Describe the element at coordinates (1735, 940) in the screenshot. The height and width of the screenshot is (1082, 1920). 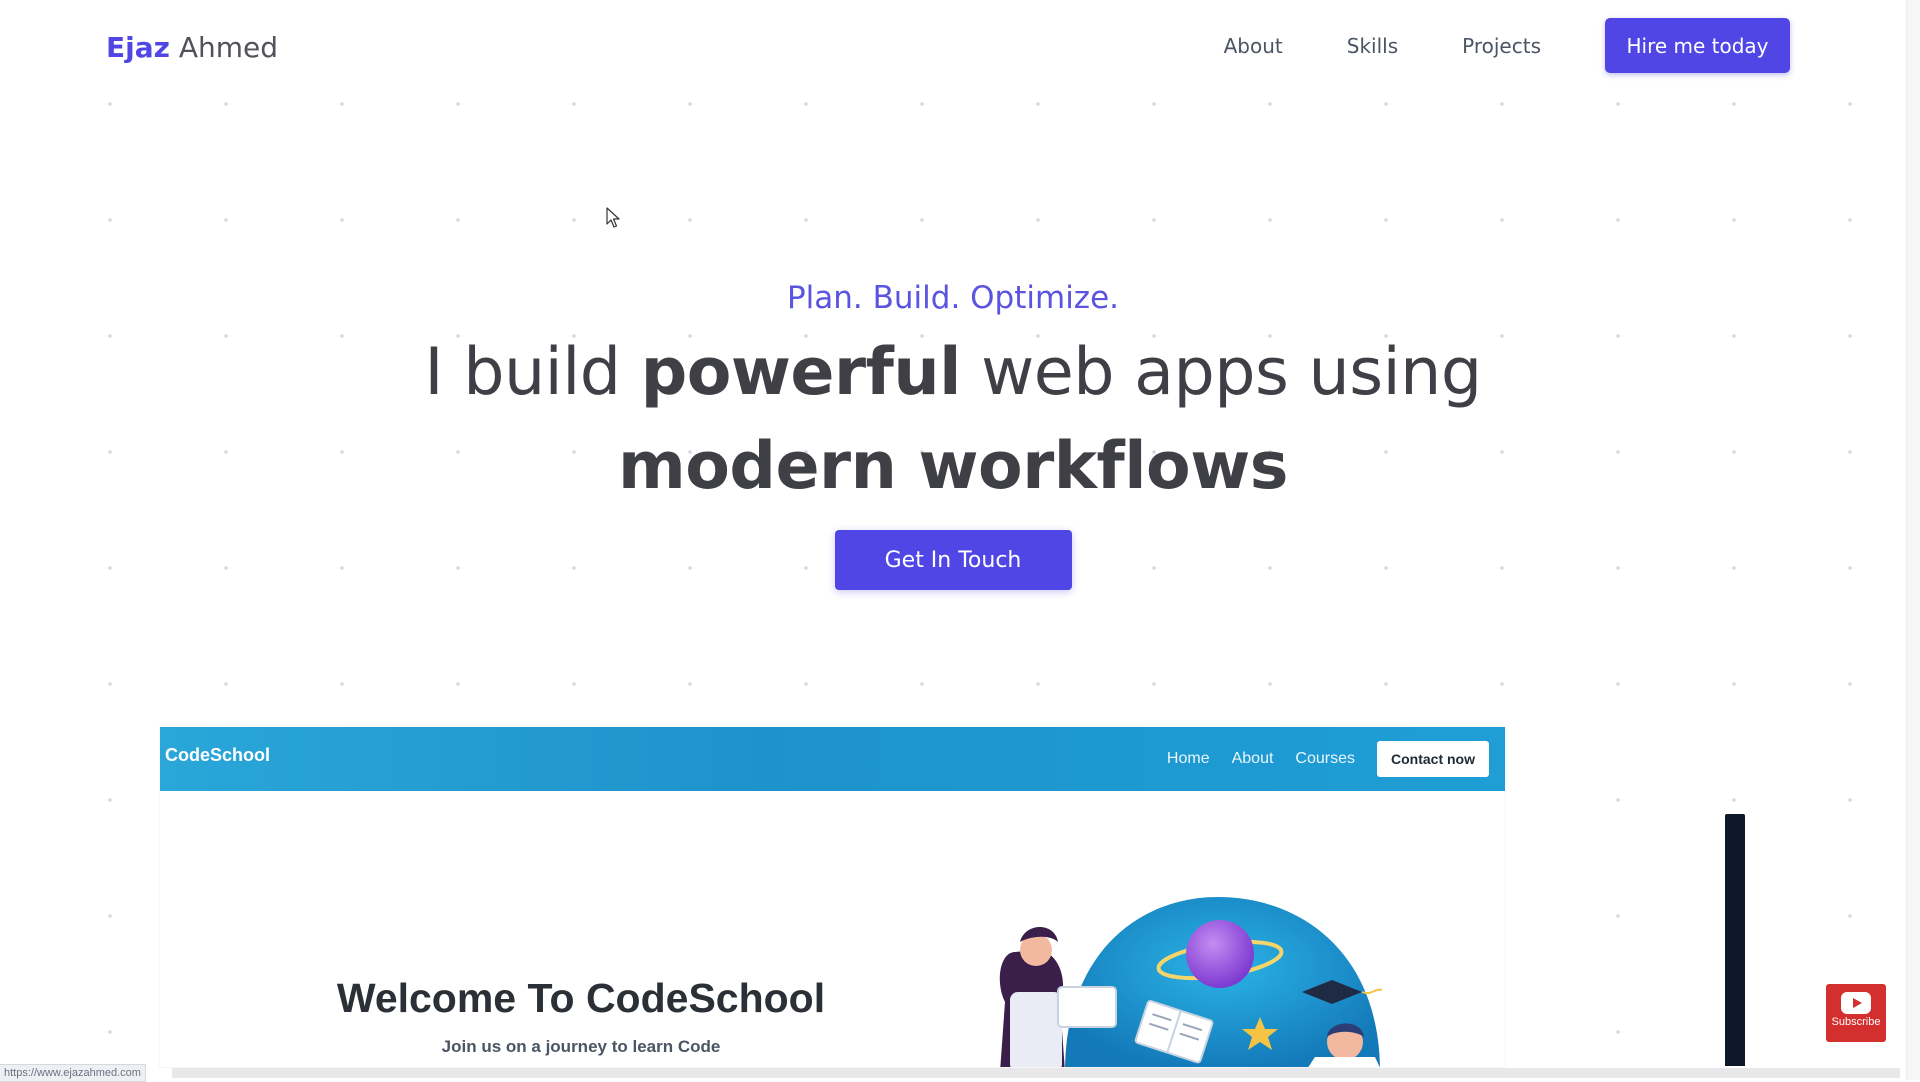
I see `dark-side-bar` at that location.